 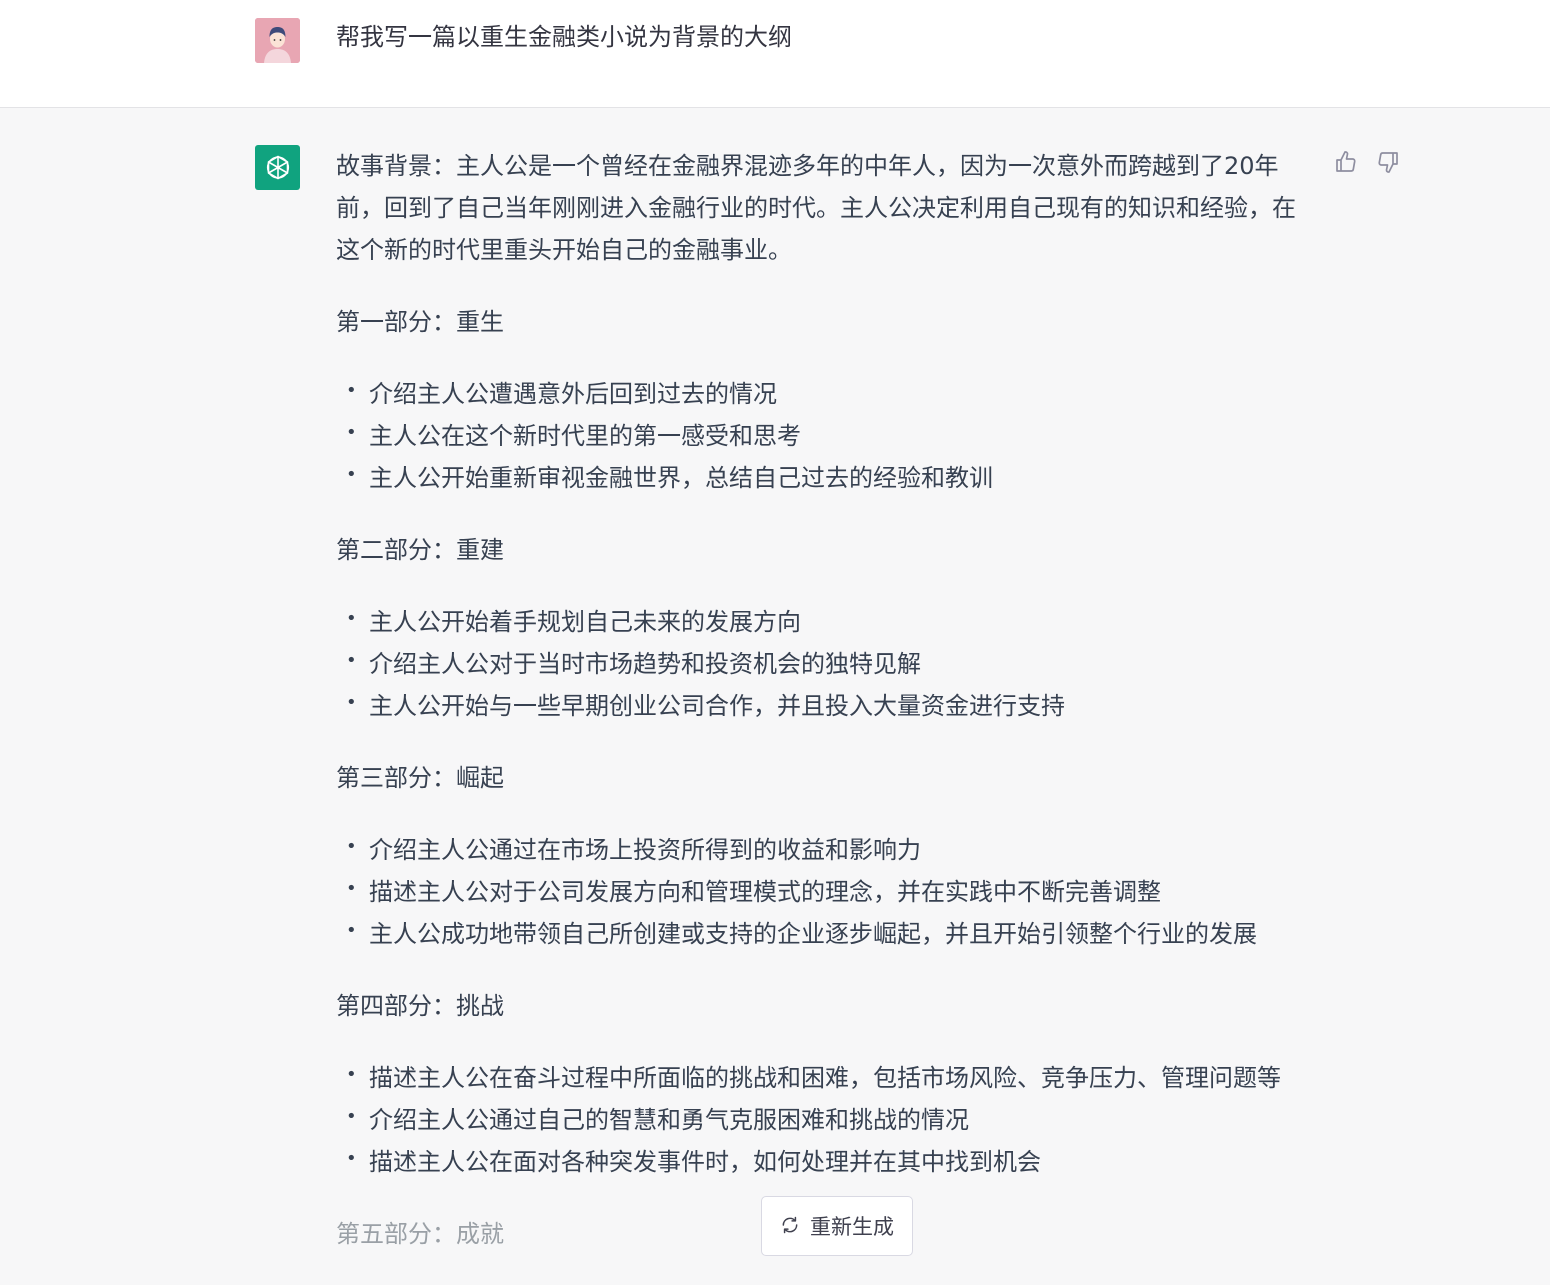 I want to click on dislike-button, so click(x=1388, y=162).